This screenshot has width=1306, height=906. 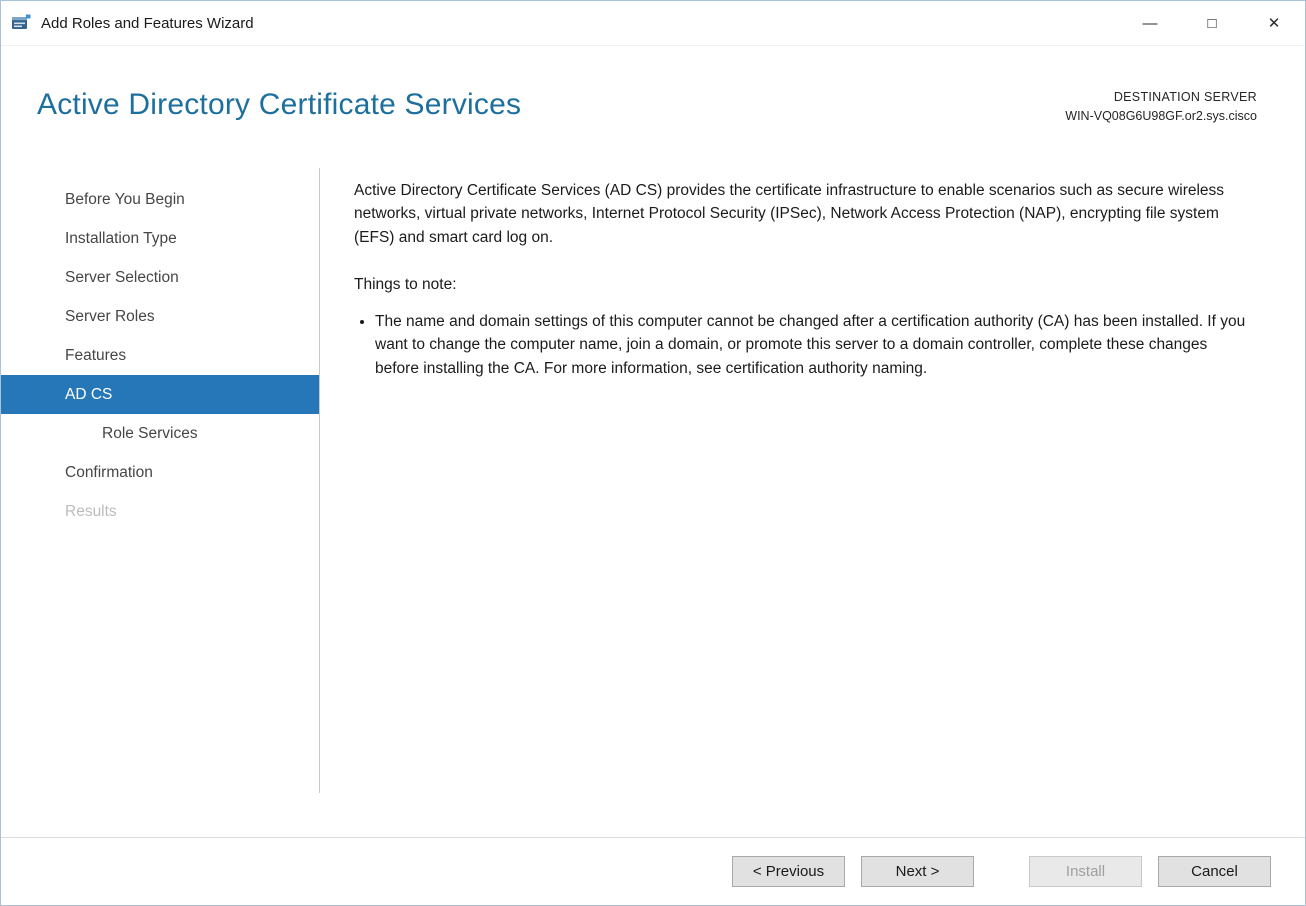 I want to click on sidebar-item-installation-type: Installation Type, so click(x=160, y=238).